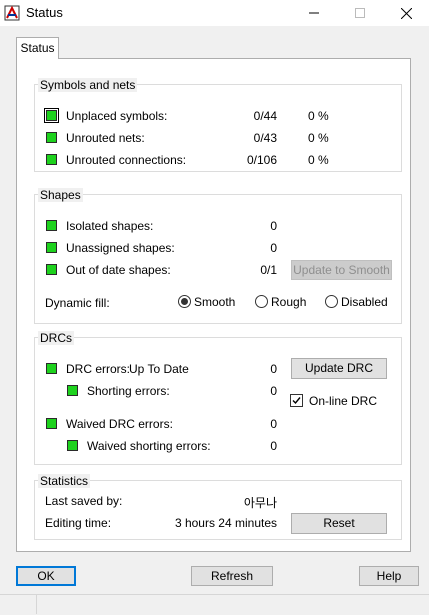  I want to click on label-unrouted-connections: Unrouted connections:, so click(126, 160).